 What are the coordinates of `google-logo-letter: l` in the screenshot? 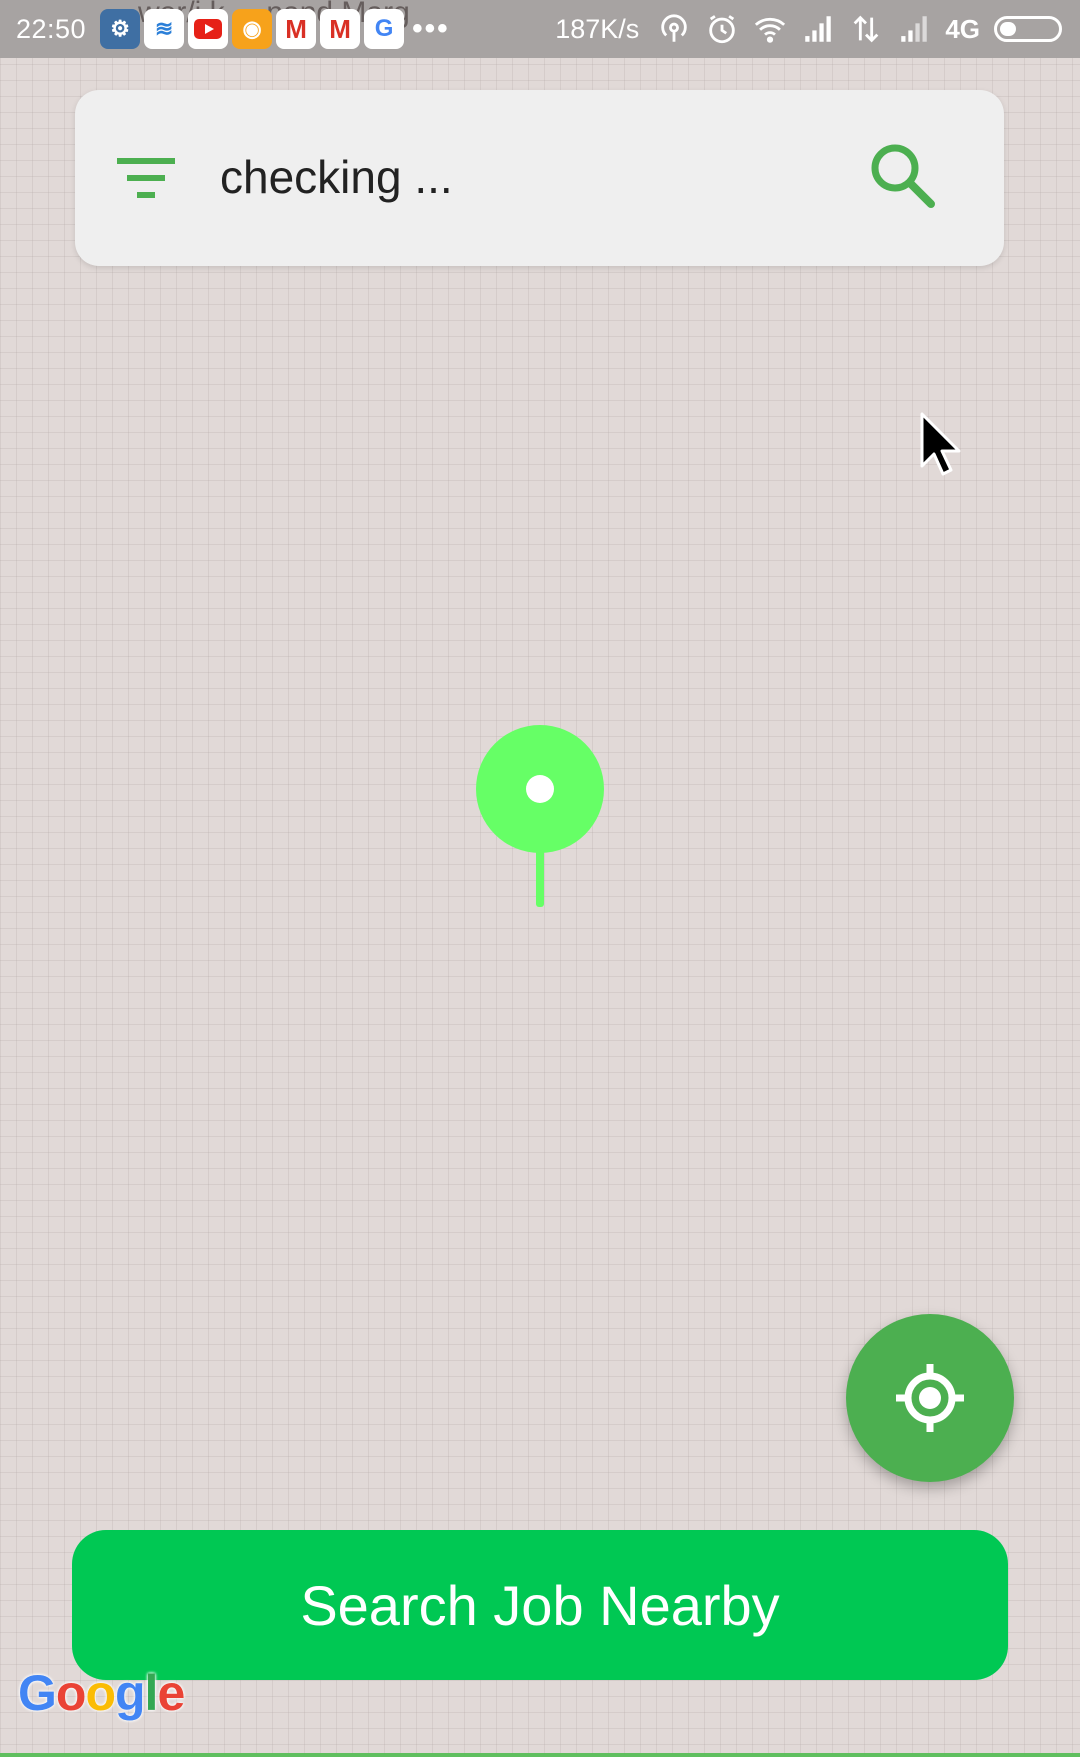 It's located at (151, 1693).